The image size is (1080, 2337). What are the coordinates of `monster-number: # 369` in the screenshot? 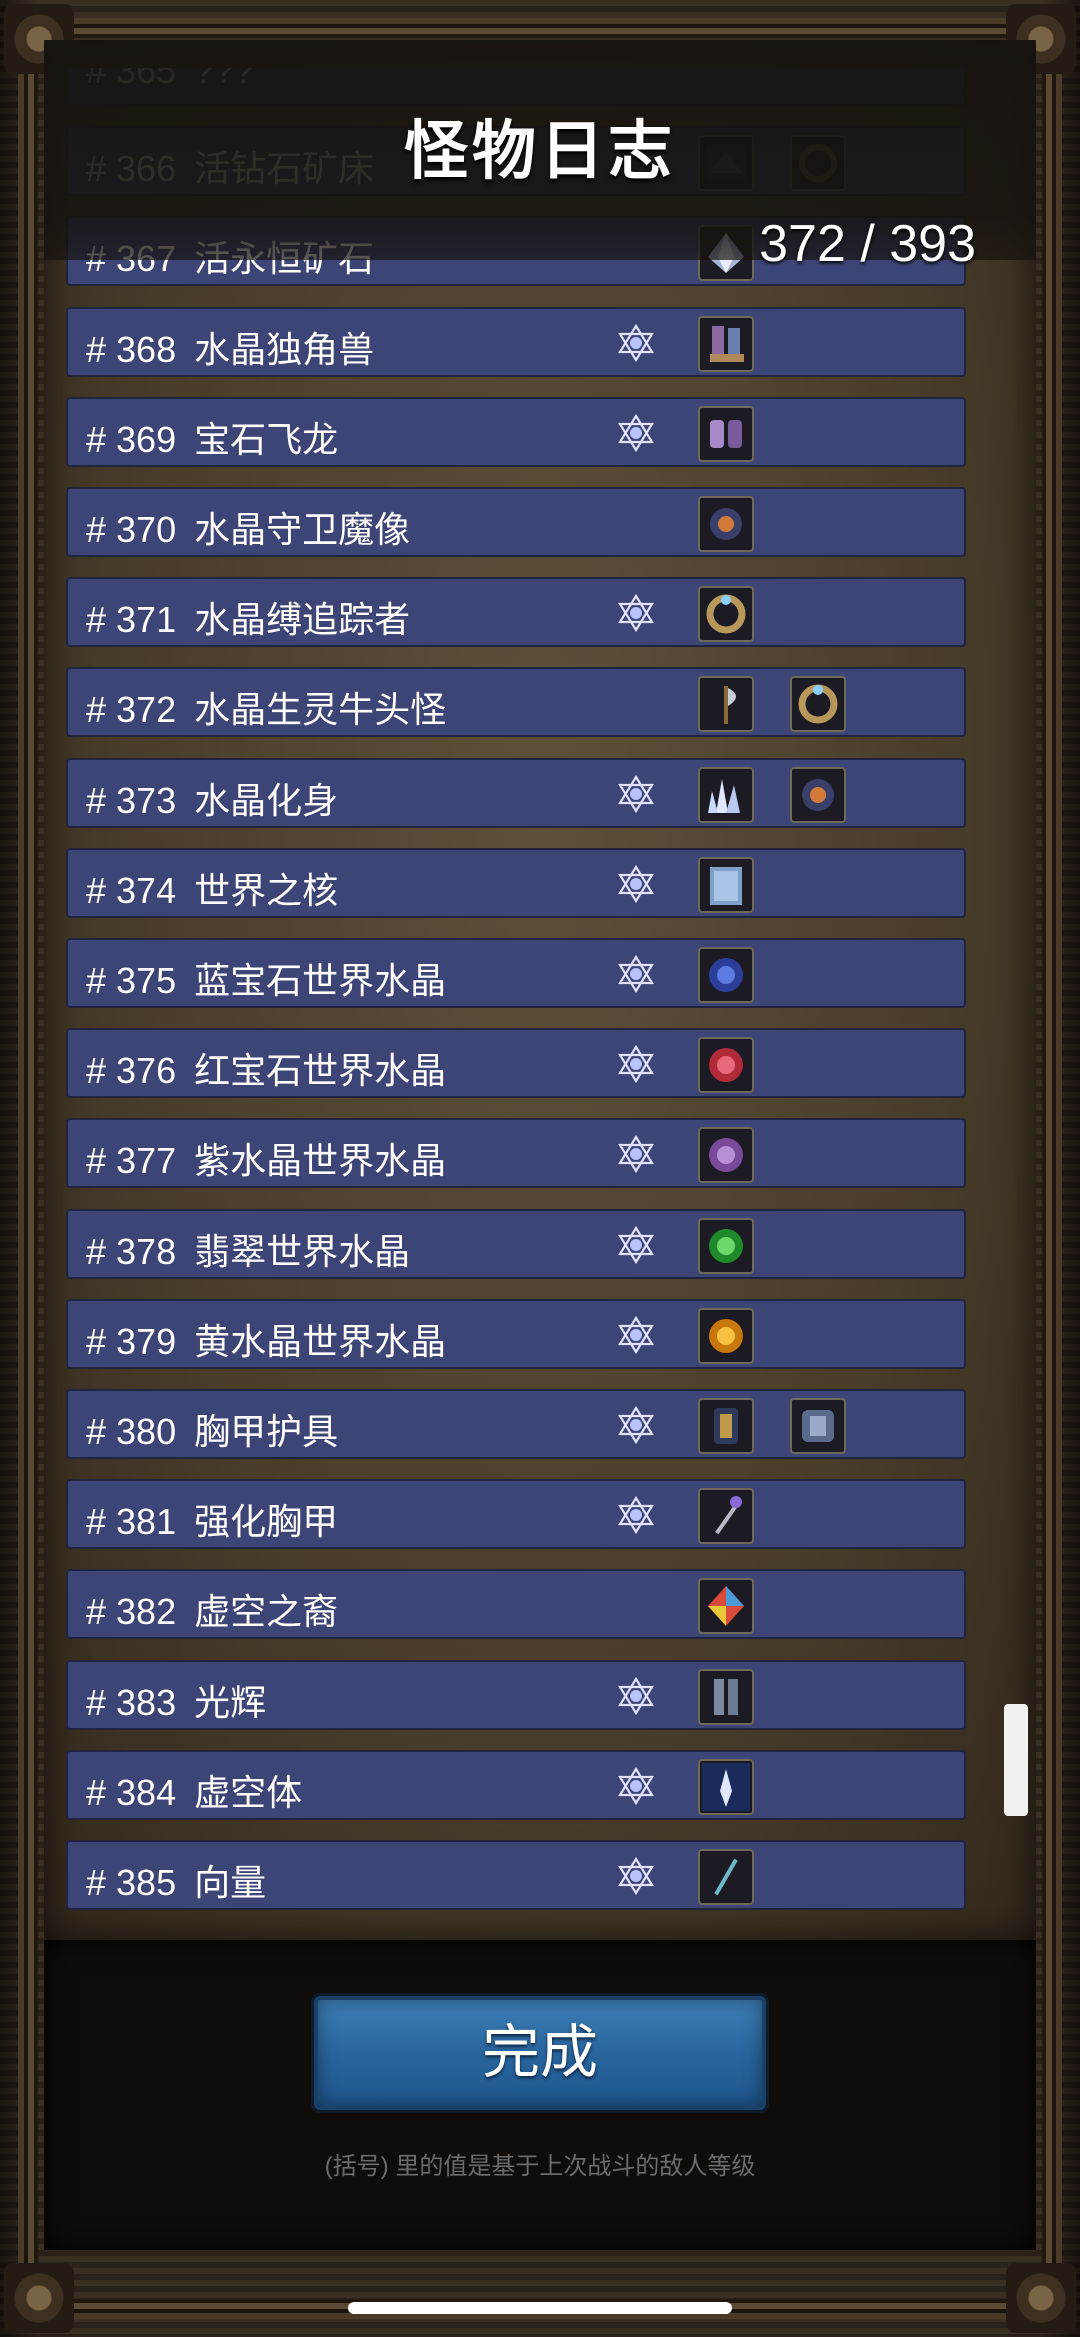 It's located at (131, 439).